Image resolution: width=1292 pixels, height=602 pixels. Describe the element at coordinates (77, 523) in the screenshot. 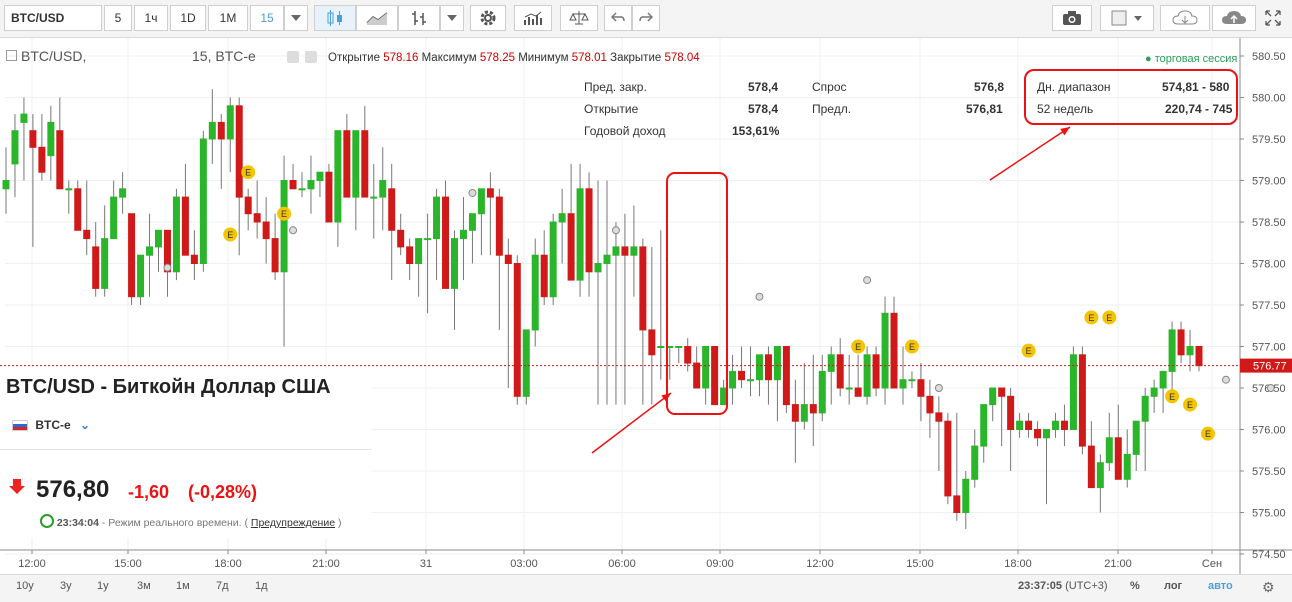

I see `status-time: 23:34:04` at that location.